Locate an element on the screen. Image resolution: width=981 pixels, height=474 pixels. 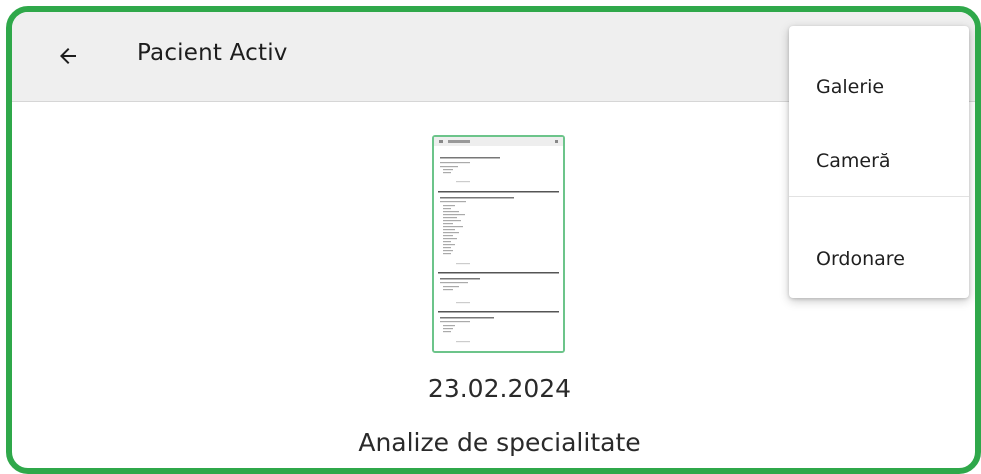
menu-item-galerie: Galerie is located at coordinates (879, 87).